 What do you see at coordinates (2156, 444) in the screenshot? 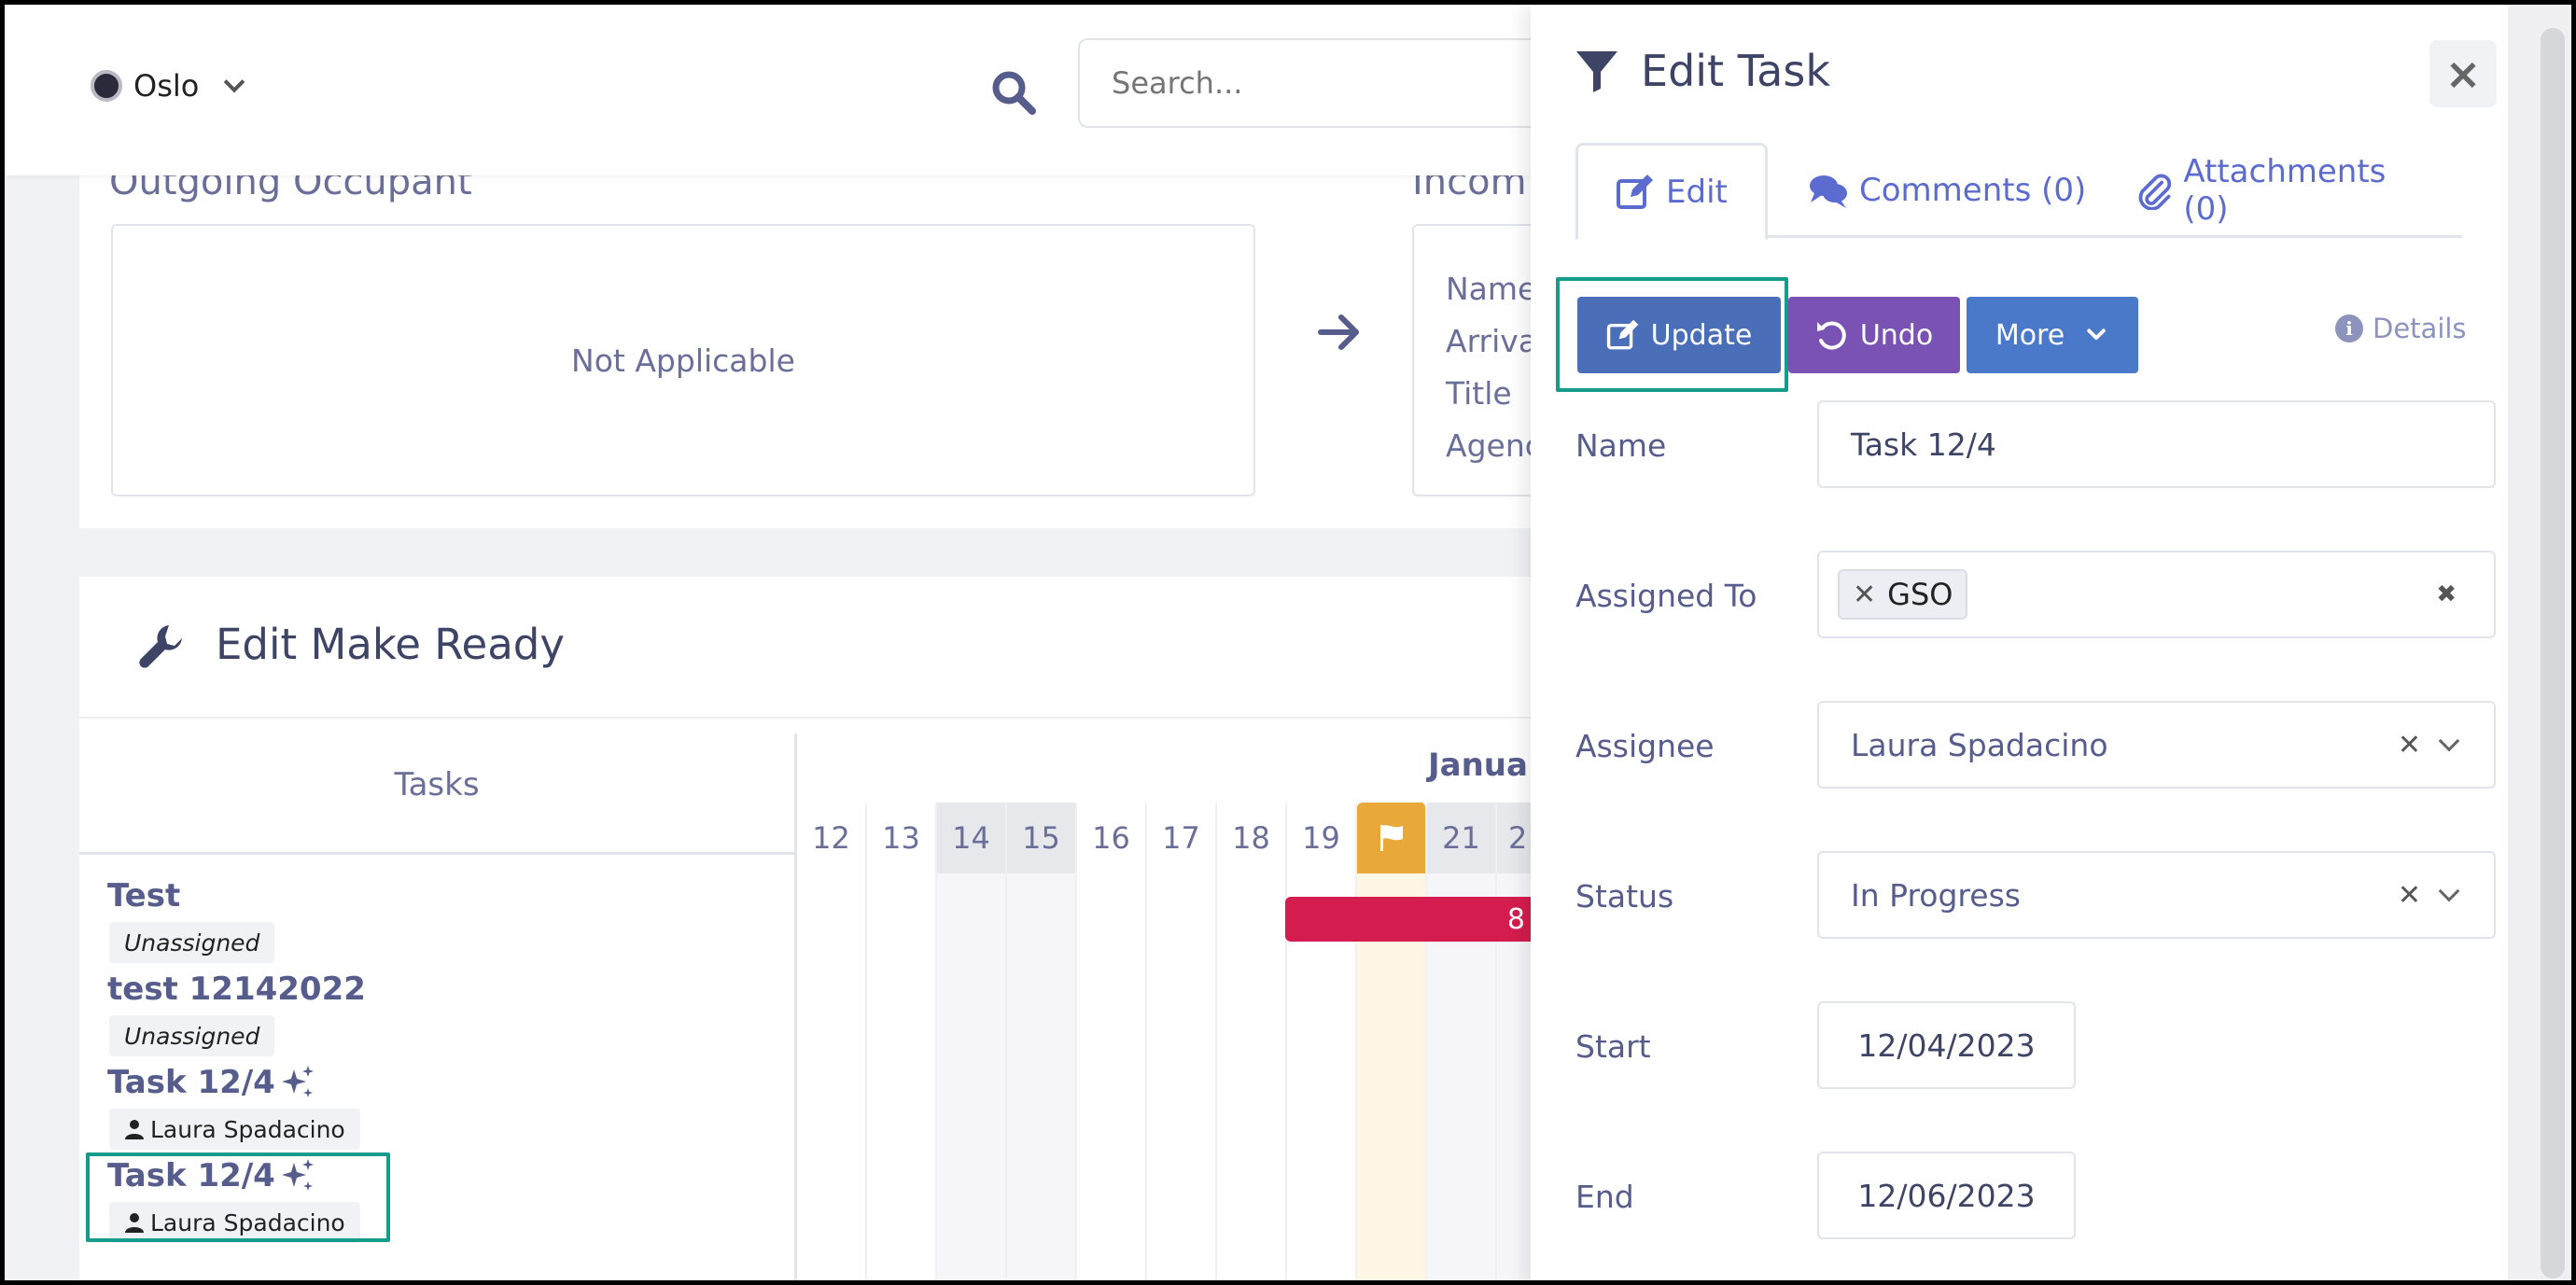
I see `name-input: Task 12/4` at bounding box center [2156, 444].